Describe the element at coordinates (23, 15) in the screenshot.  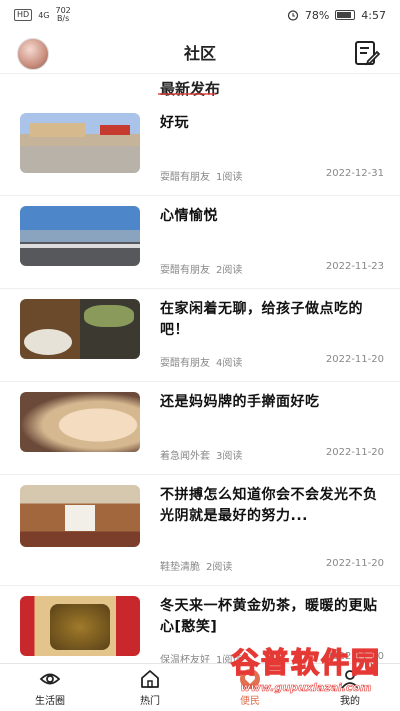
I see `network-badge: HD` at that location.